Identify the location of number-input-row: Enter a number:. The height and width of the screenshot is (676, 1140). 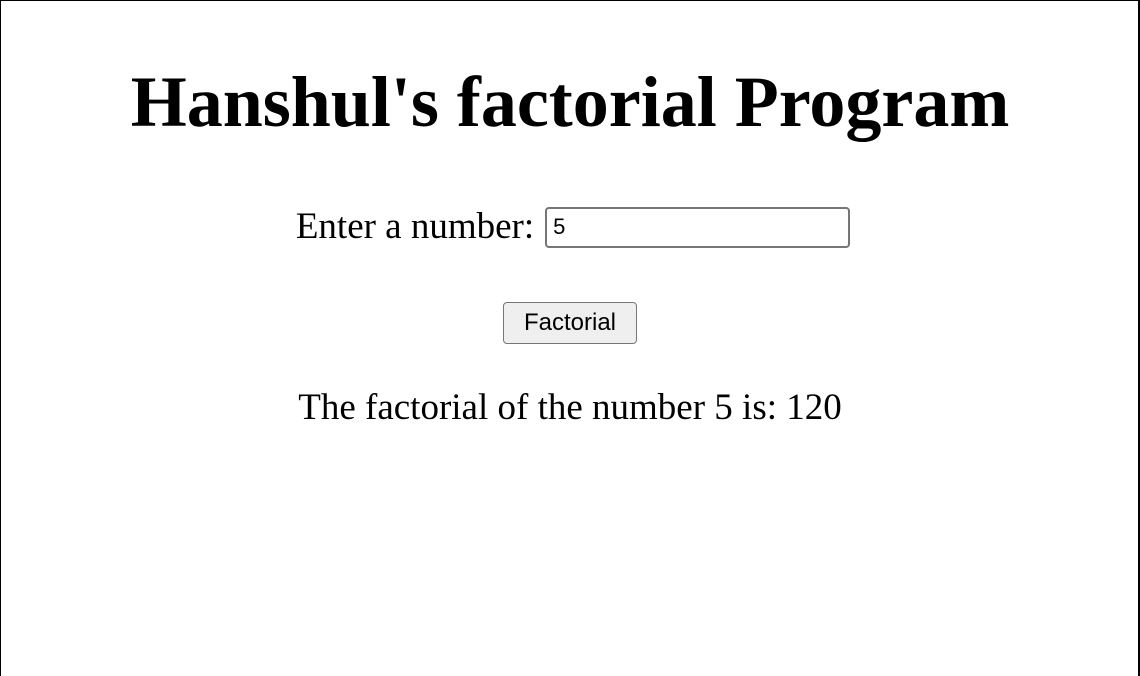
(570, 227).